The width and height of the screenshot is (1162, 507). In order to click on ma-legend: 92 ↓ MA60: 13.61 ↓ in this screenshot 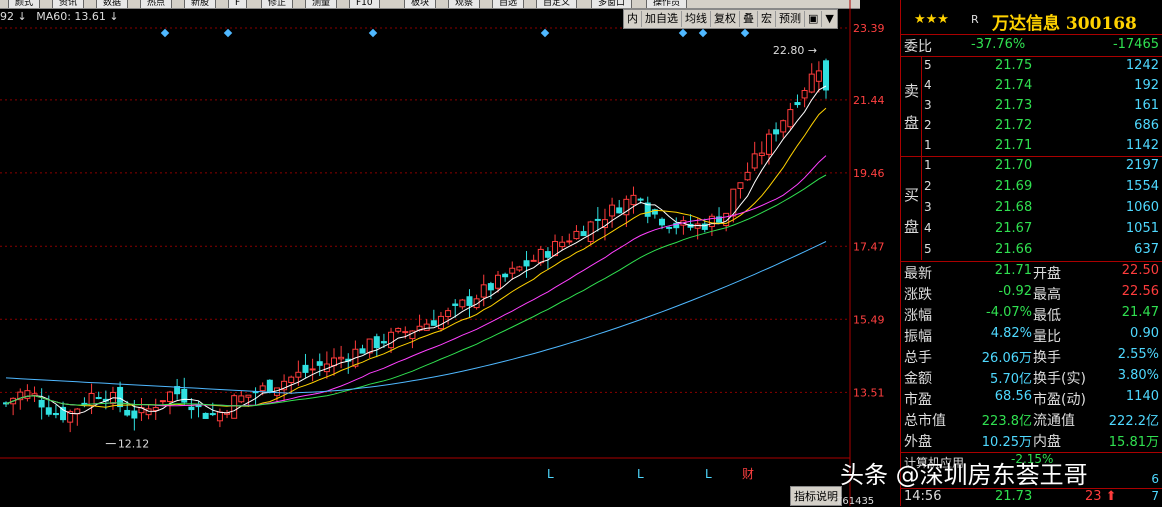, I will do `click(62, 16)`.